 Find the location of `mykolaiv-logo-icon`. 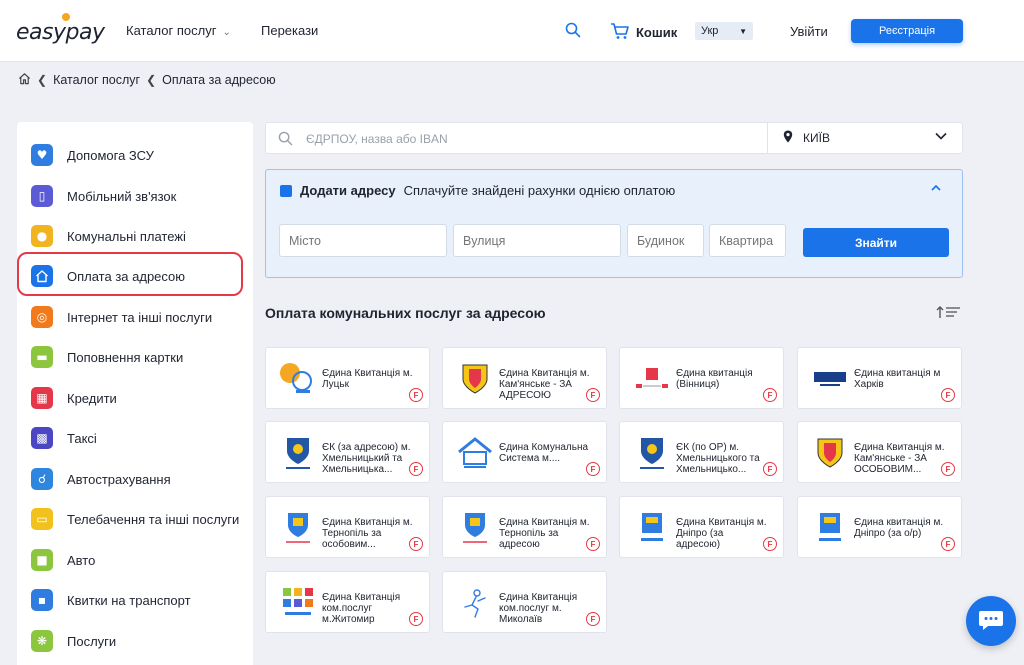

mykolaiv-logo-icon is located at coordinates (475, 603).